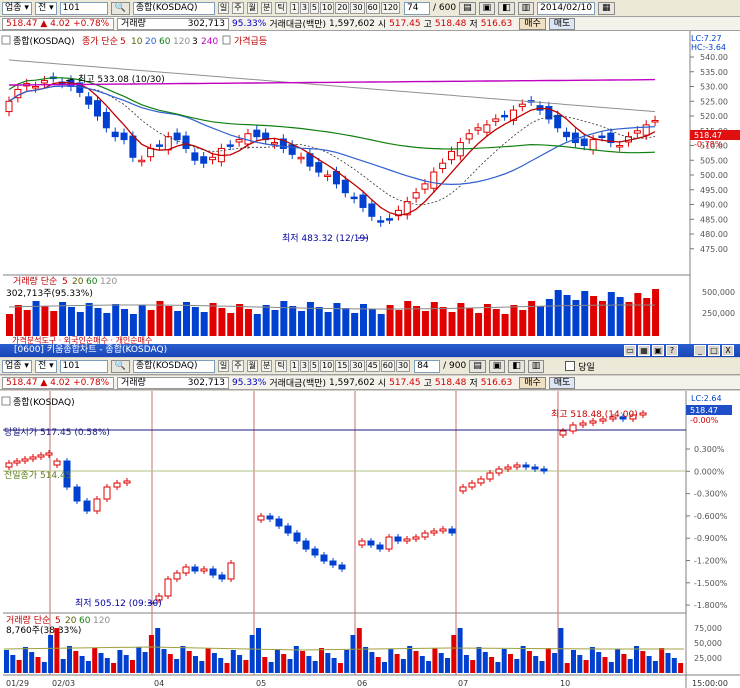  I want to click on period-day-button-2: 일, so click(223, 366).